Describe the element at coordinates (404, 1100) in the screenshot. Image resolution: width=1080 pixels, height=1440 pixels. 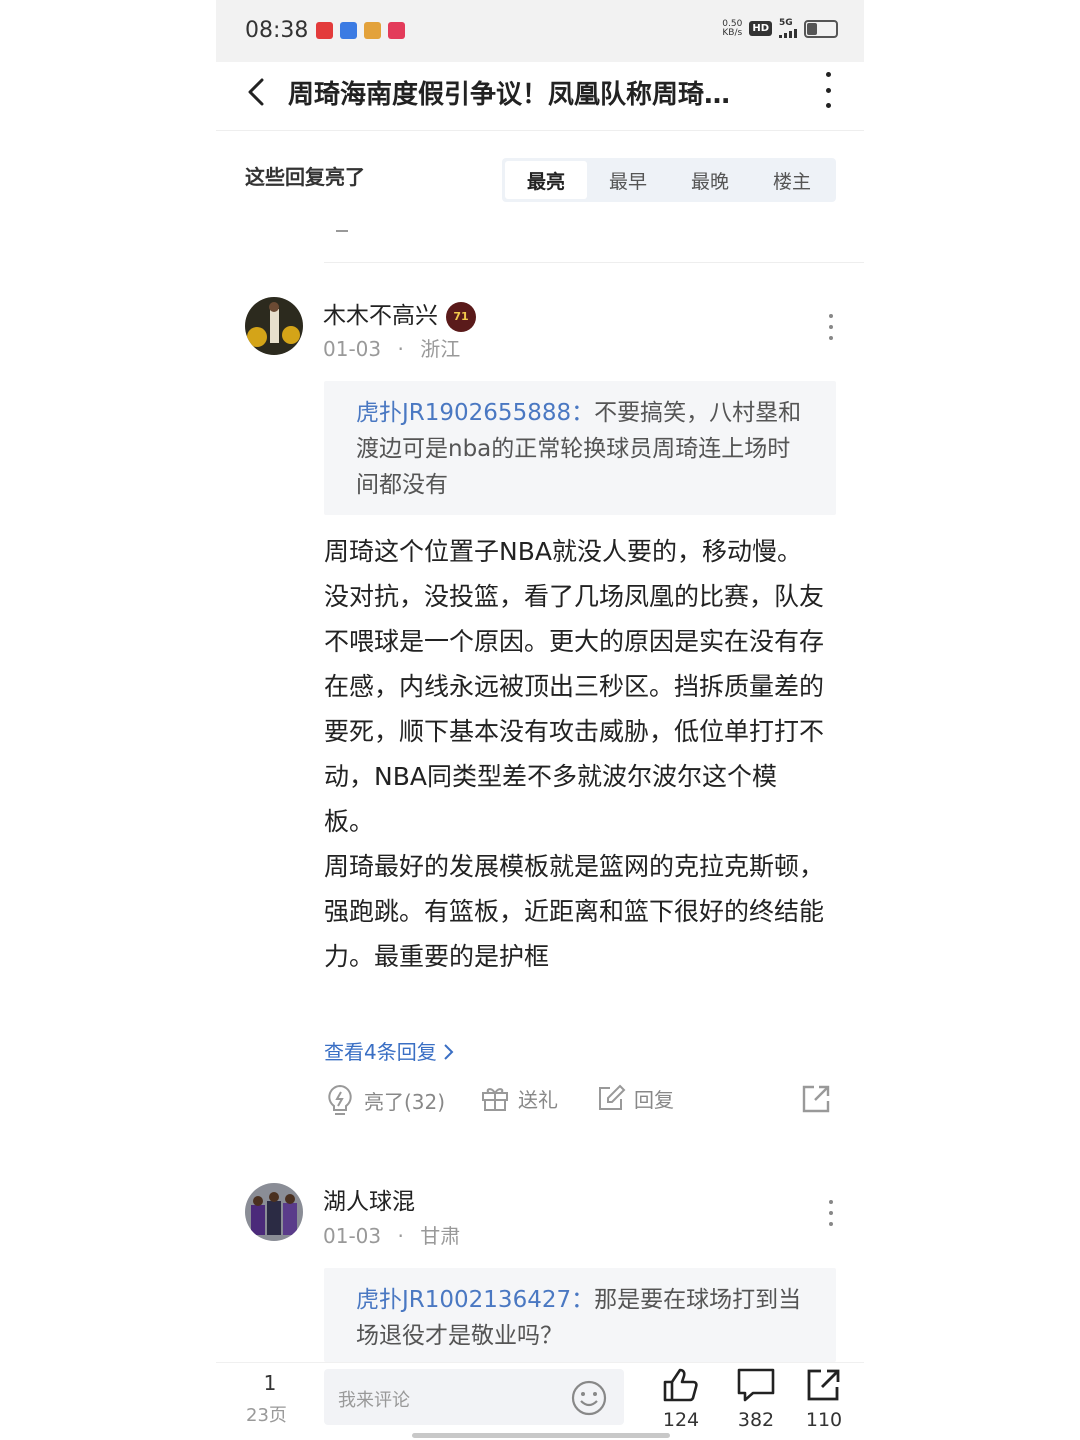
I see `like-label: 亮了(32)` at that location.